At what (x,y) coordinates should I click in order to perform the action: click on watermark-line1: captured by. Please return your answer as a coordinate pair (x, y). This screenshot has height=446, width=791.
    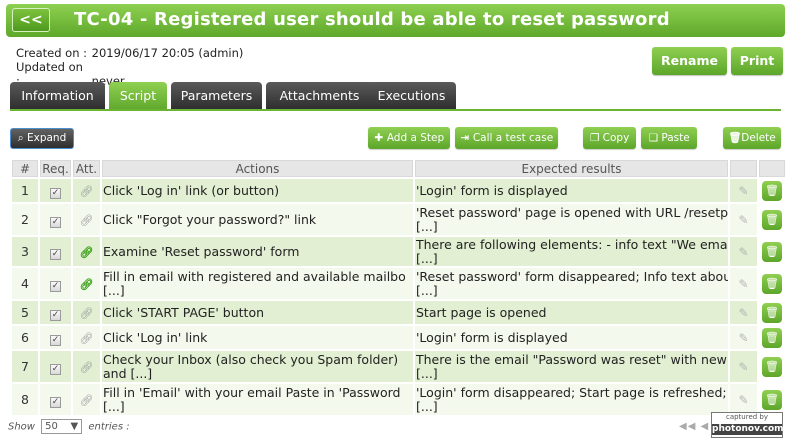
    Looking at the image, I should click on (747, 417).